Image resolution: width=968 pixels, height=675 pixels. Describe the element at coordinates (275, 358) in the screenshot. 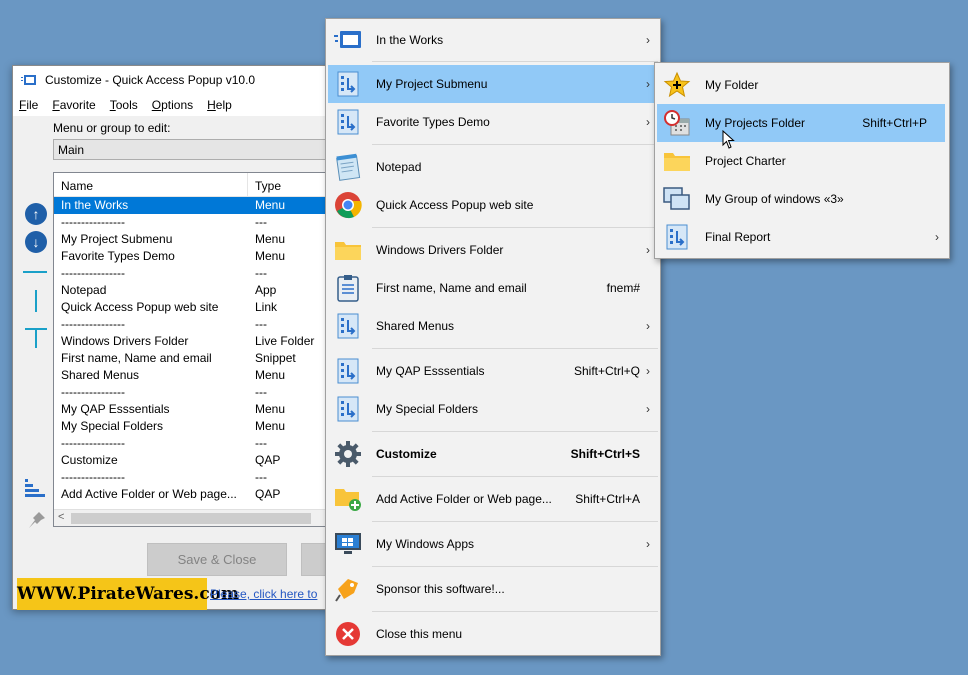

I see `row-type: Snippet` at that location.